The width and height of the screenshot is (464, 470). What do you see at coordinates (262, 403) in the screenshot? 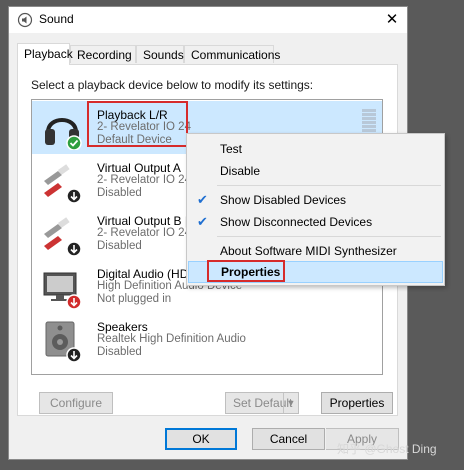
I see `set-default-button: Set Default ▼` at bounding box center [262, 403].